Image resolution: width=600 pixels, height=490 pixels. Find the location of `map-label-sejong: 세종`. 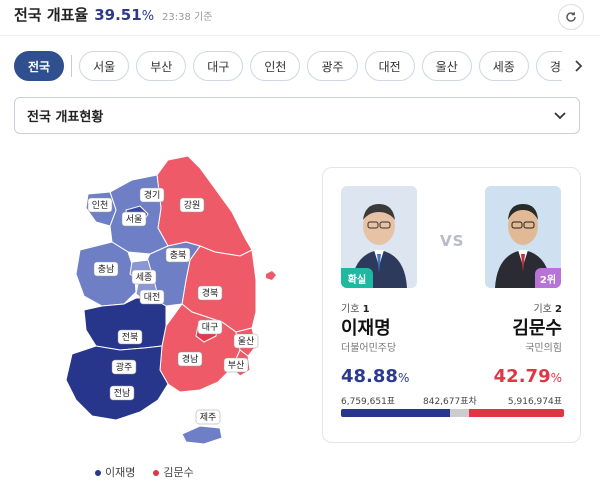

map-label-sejong: 세종 is located at coordinates (144, 277).